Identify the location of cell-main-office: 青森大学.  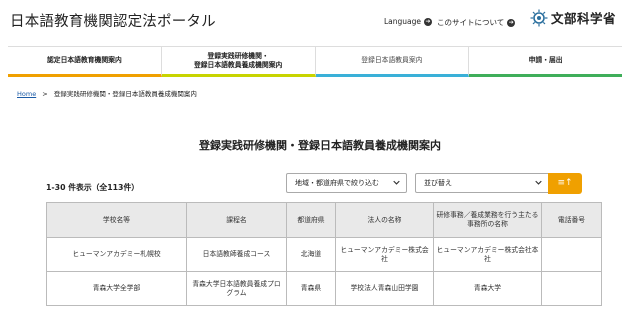
(487, 288).